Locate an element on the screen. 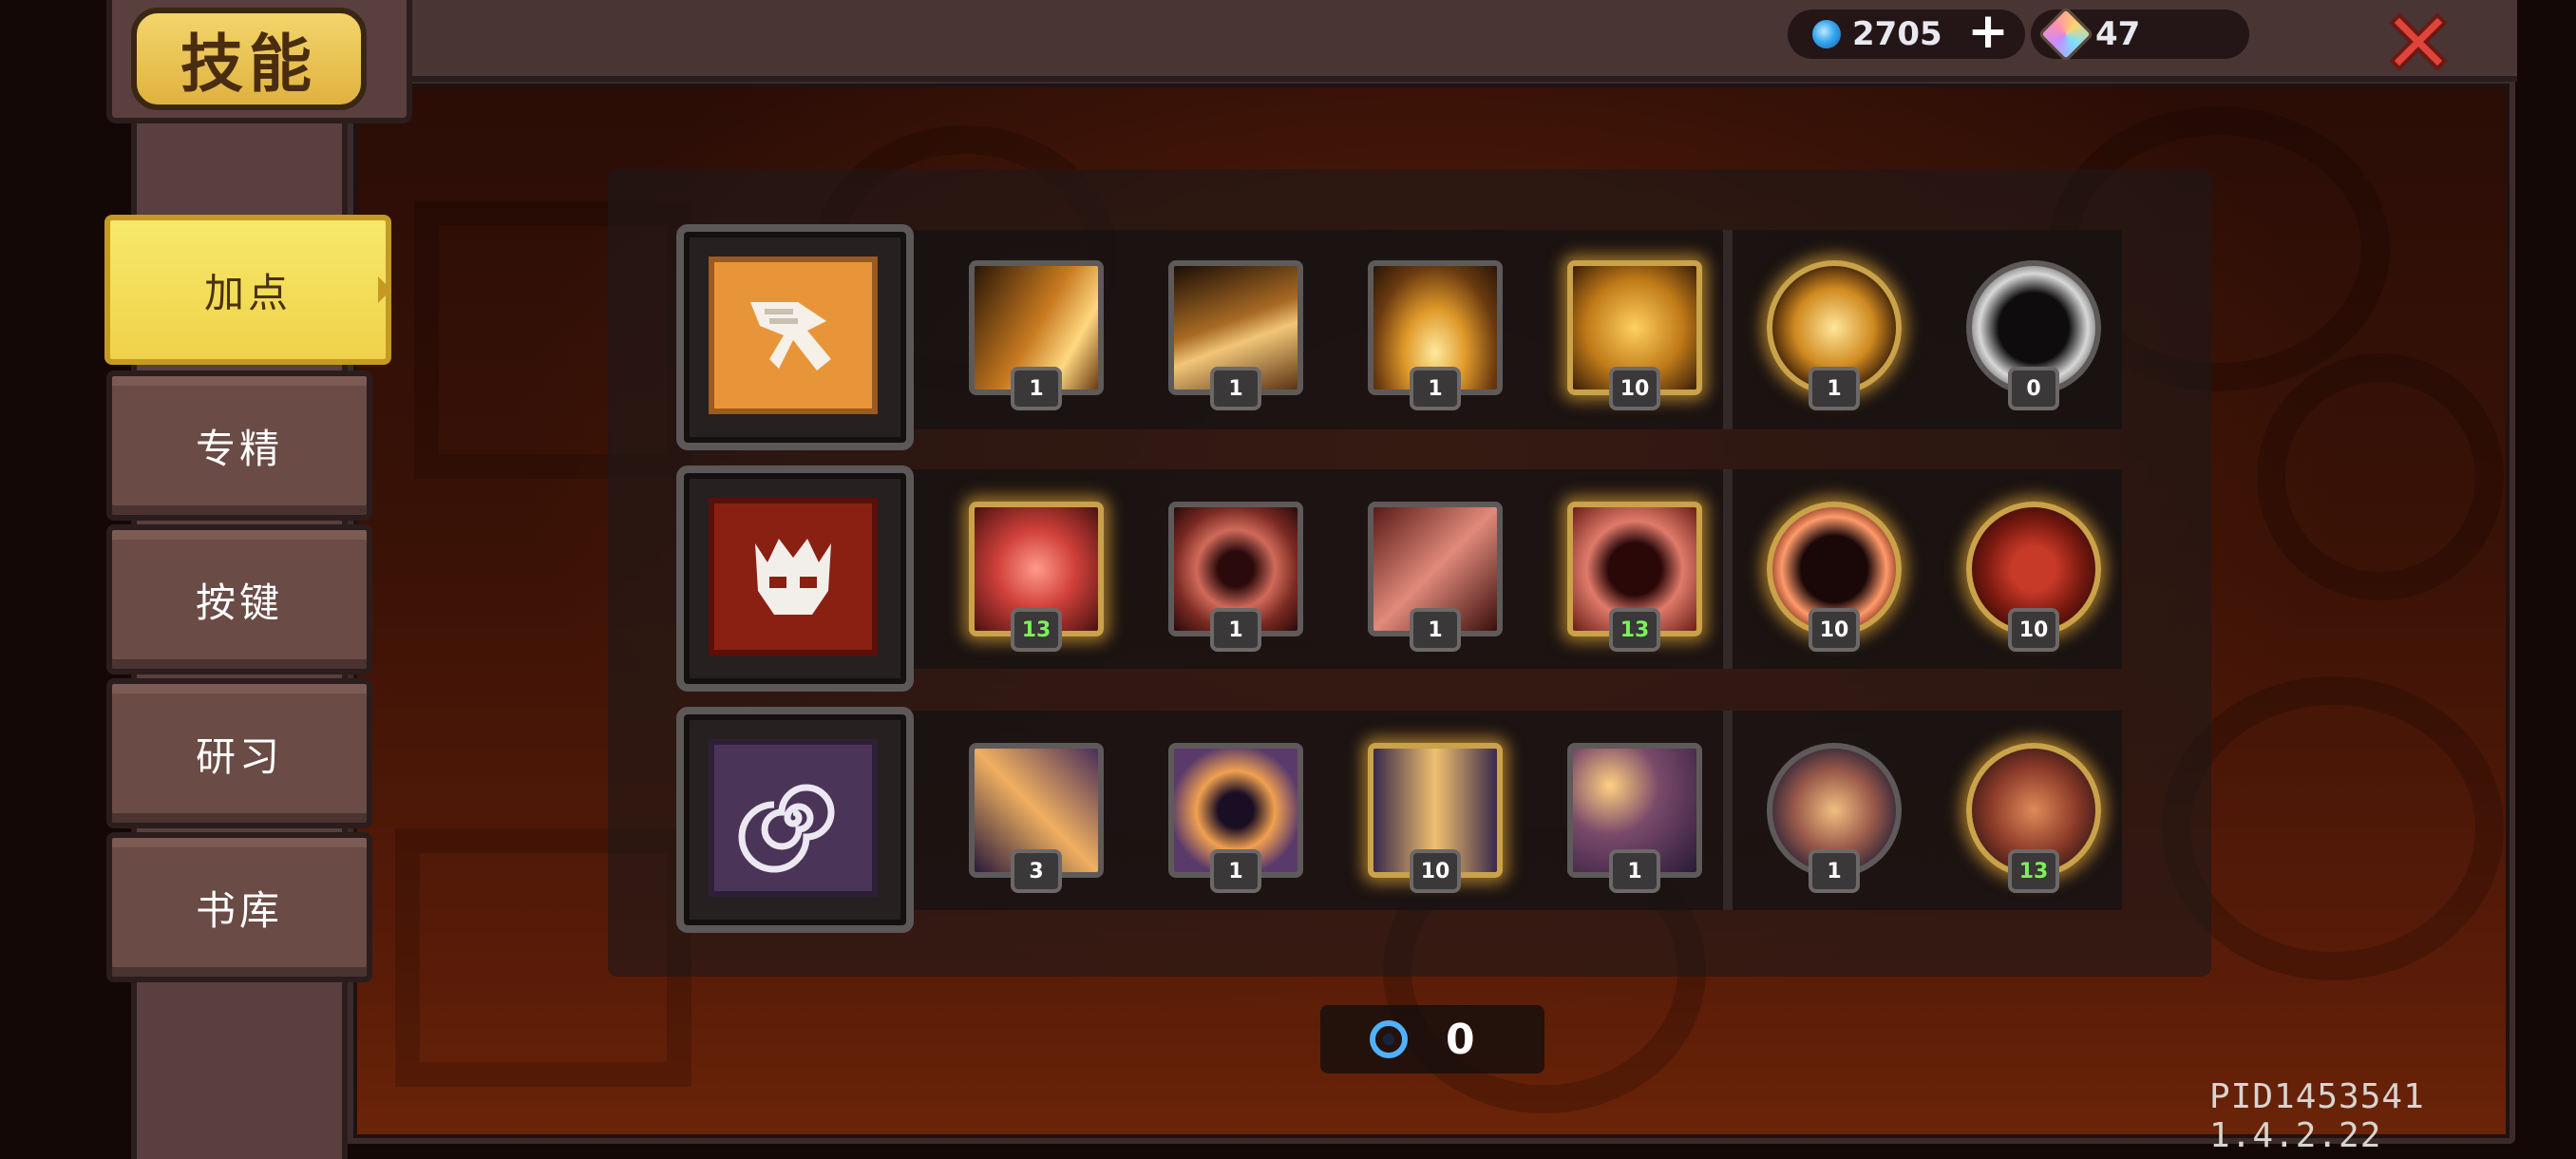 This screenshot has height=1159, width=2576. crystal-count: 47 is located at coordinates (2118, 34).